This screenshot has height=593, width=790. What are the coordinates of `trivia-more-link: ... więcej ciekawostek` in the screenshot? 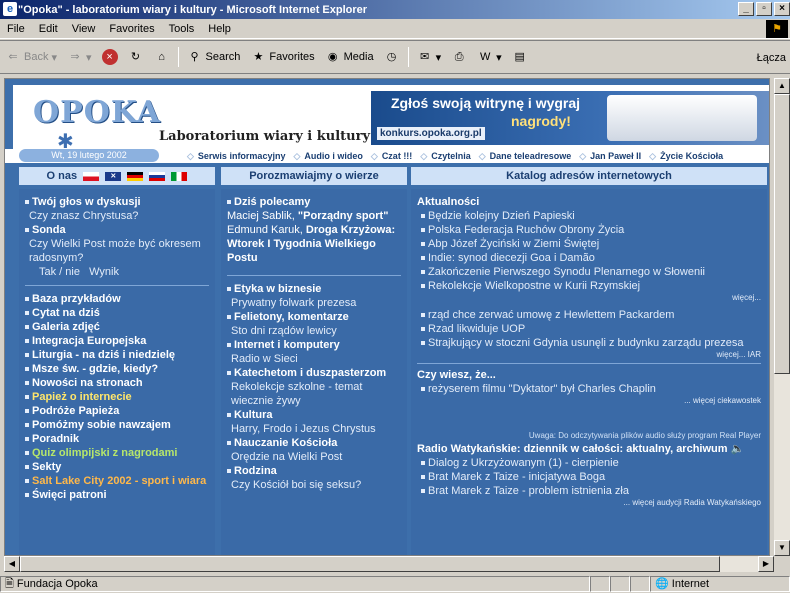 It's located at (589, 400).